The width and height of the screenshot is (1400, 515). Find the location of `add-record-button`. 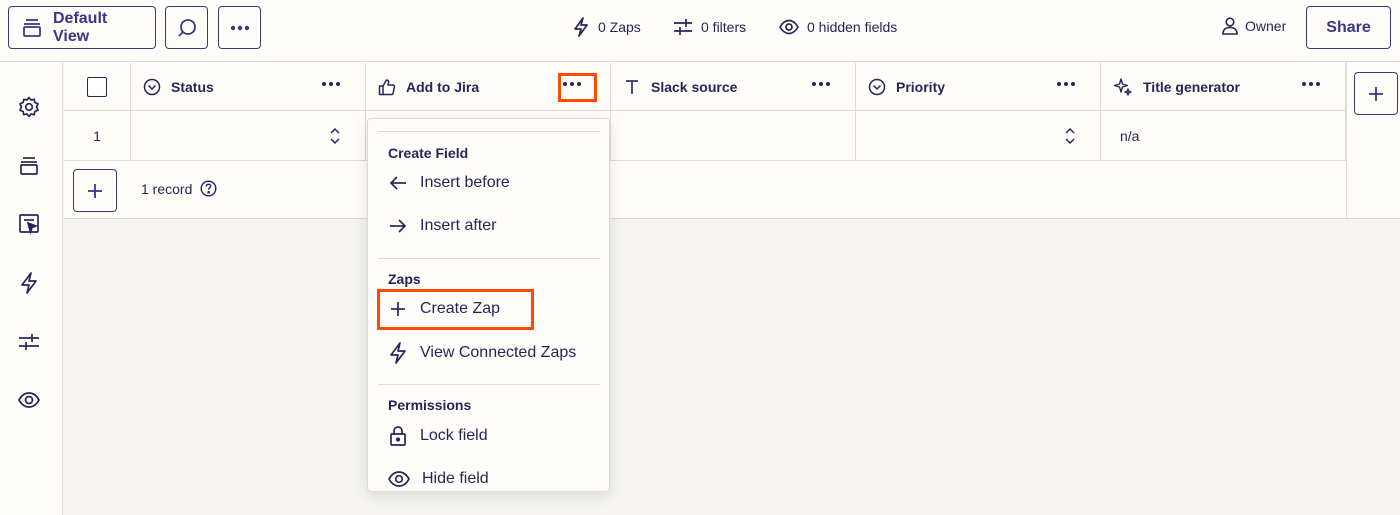

add-record-button is located at coordinates (95, 190).